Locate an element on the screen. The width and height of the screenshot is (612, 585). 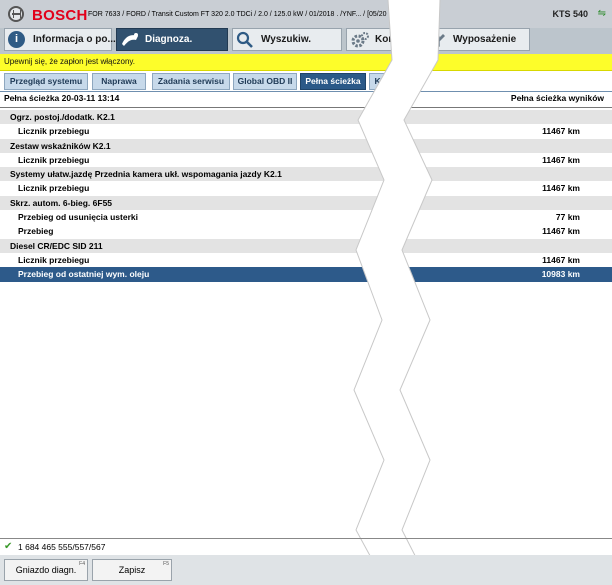
diagnostic-socket-button: Gniazdo diagn. F4 is located at coordinates (46, 570).